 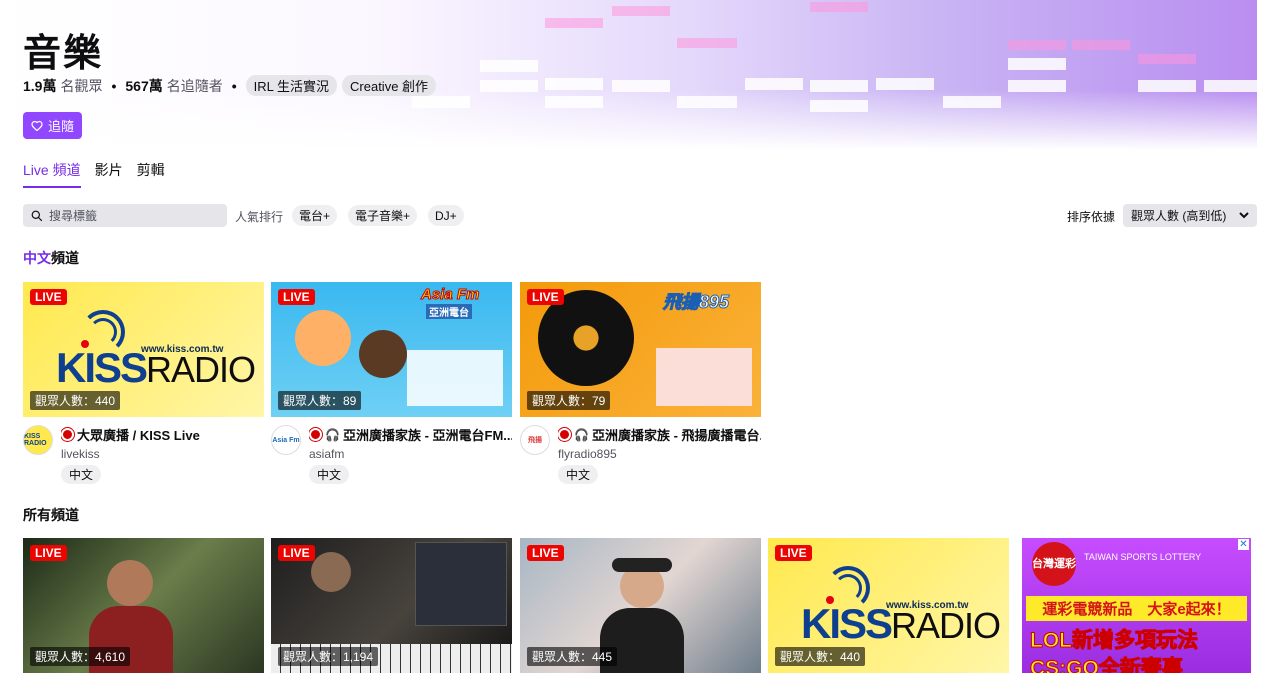 I want to click on stream-thumbnail: LIVE 觀眾人數：4,610, so click(x=143, y=605).